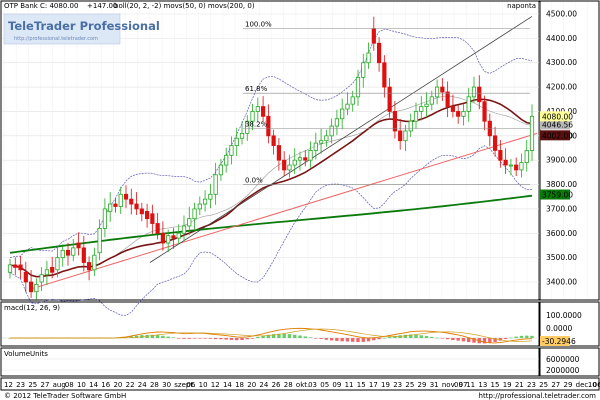 The image size is (600, 400). I want to click on date-tick: 19, so click(385, 385).